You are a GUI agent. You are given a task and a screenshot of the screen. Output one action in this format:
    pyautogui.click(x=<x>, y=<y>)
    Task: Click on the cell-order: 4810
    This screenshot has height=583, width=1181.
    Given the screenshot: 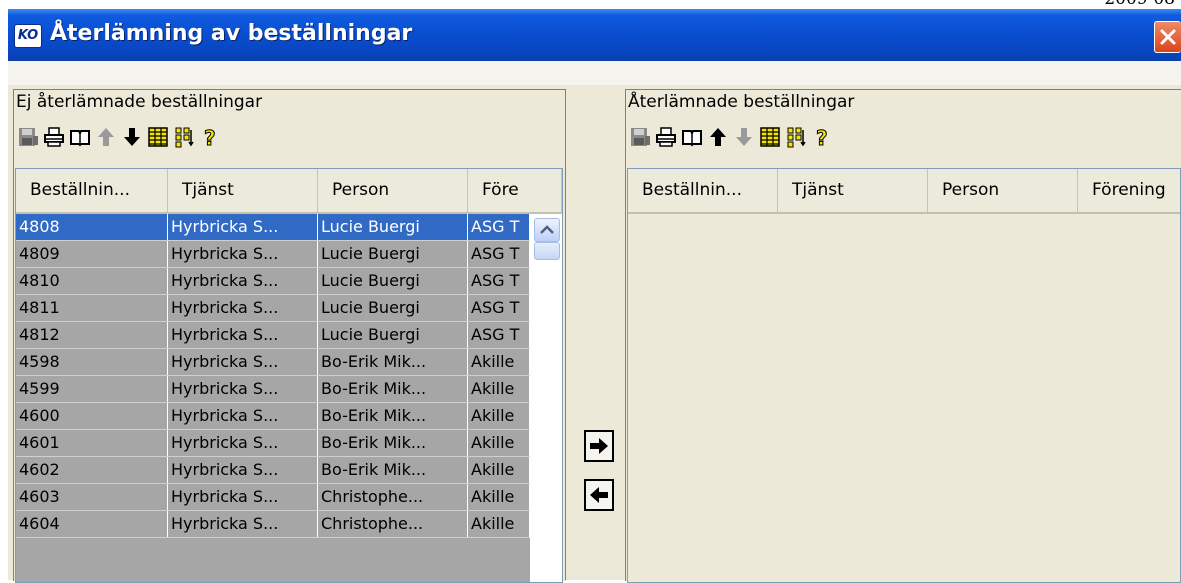 What is the action you would take?
    pyautogui.click(x=92, y=281)
    